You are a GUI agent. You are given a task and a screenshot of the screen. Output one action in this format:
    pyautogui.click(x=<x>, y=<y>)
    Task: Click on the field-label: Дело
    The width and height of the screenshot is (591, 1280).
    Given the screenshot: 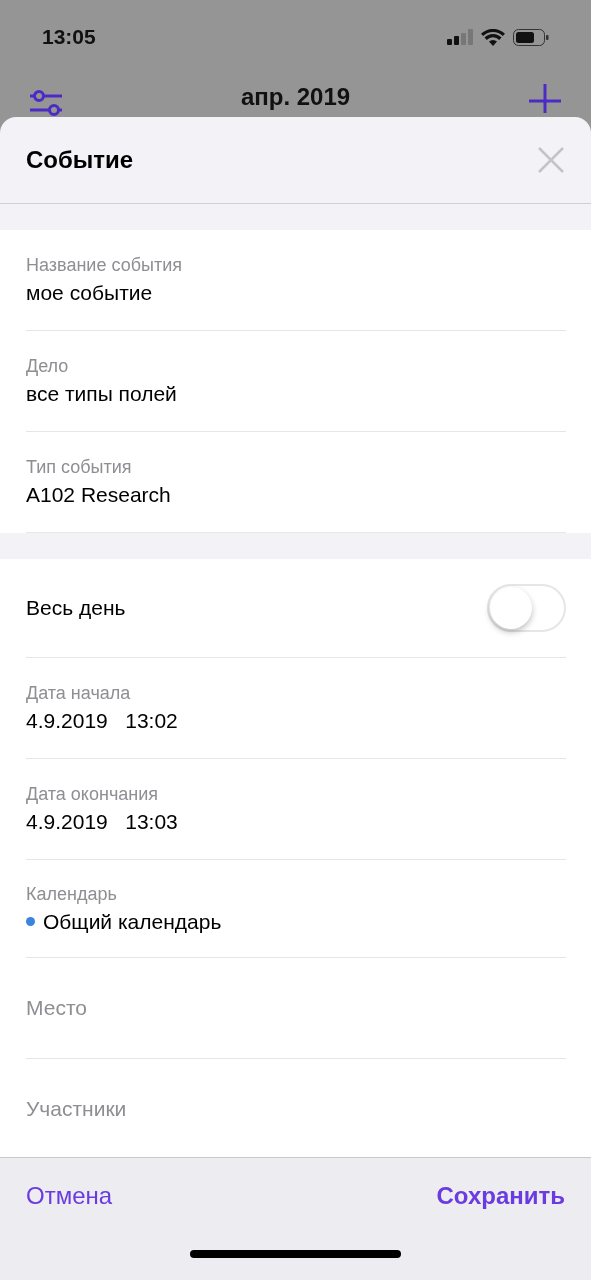 What is the action you would take?
    pyautogui.click(x=48, y=366)
    